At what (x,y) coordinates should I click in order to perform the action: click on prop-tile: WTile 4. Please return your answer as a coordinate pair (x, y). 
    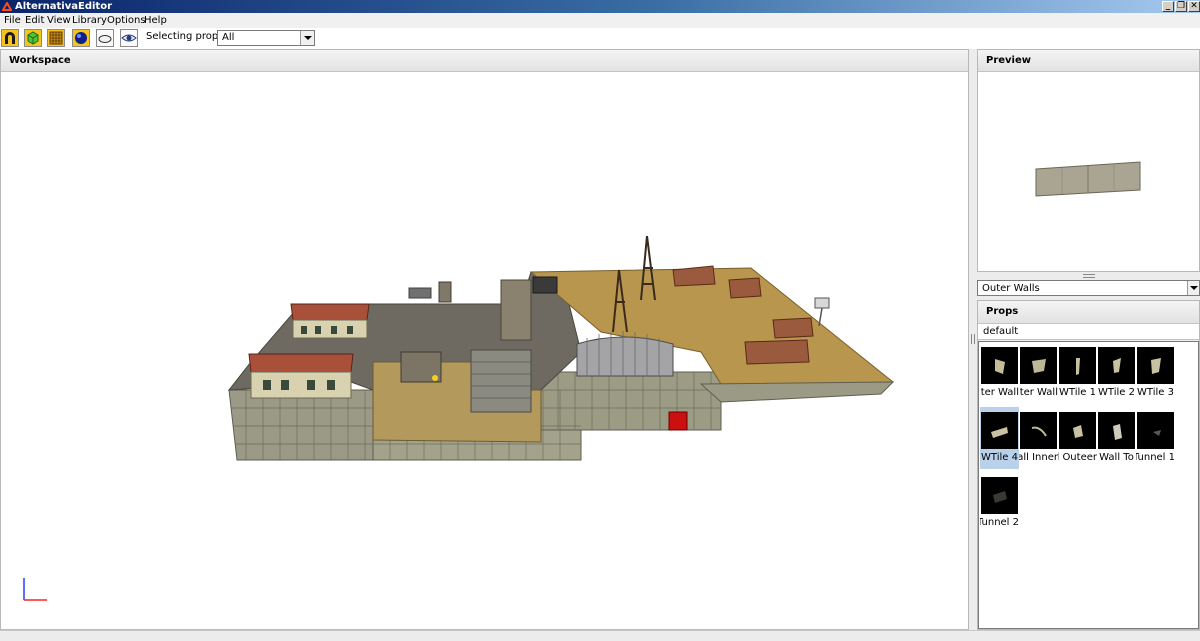
    Looking at the image, I should click on (999, 438).